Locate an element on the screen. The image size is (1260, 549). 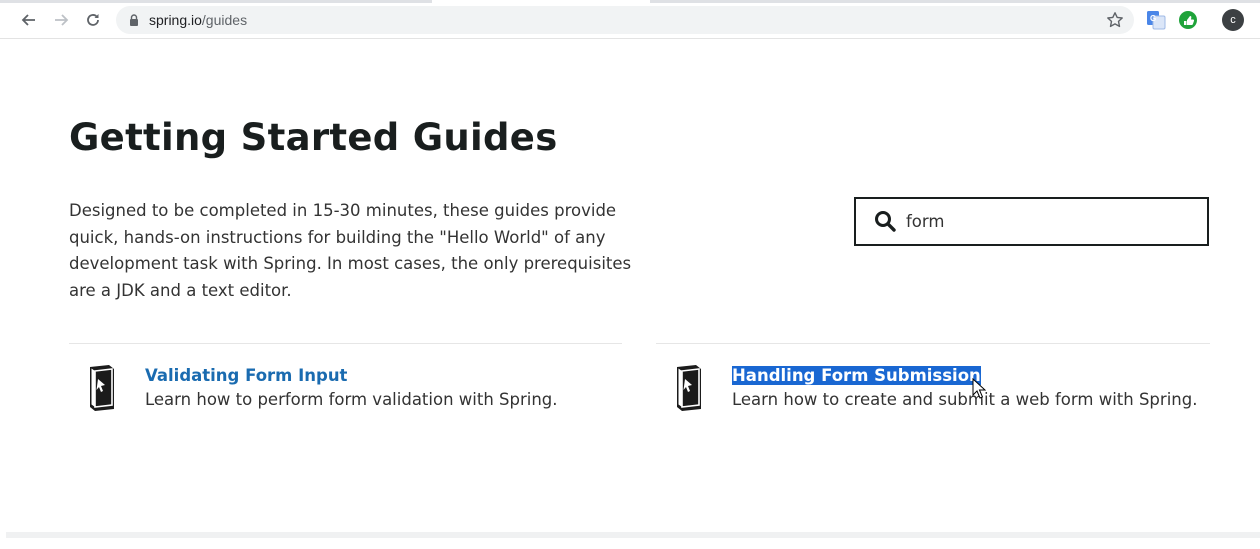
url-host: spring.io is located at coordinates (175, 20).